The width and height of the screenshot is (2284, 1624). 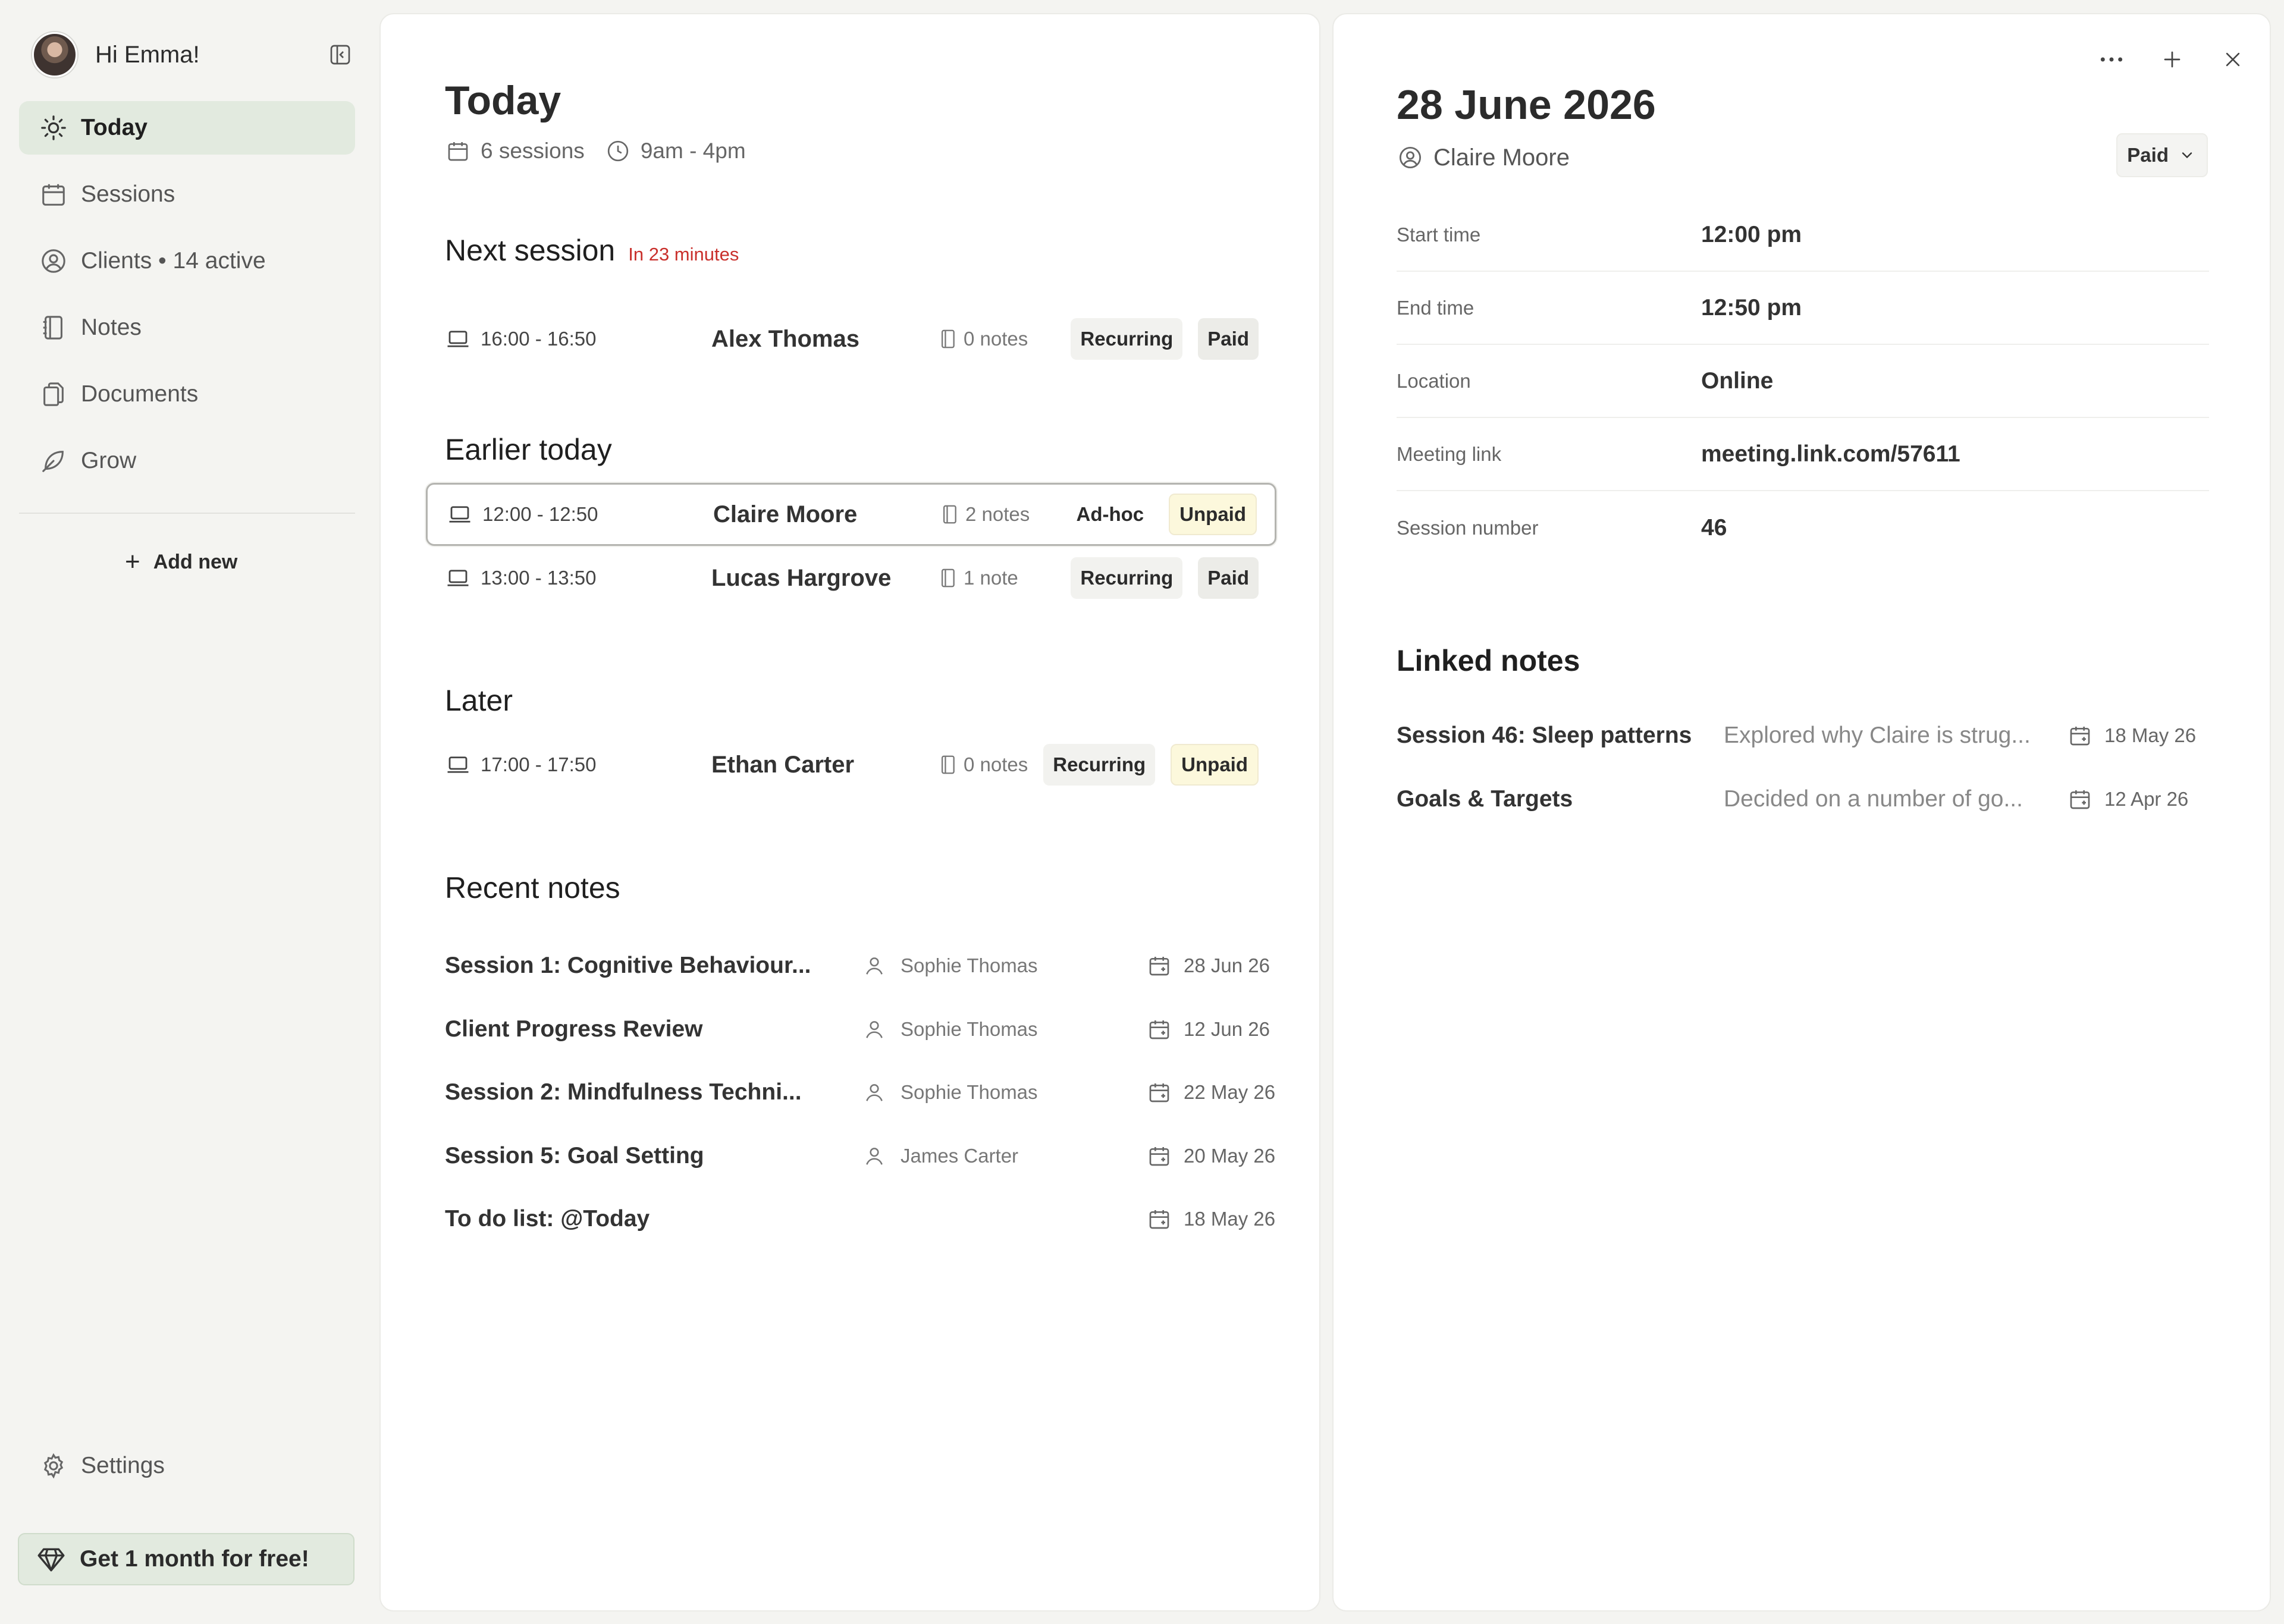 I want to click on meeting-link: meeting.link.com/57611, so click(x=1831, y=454).